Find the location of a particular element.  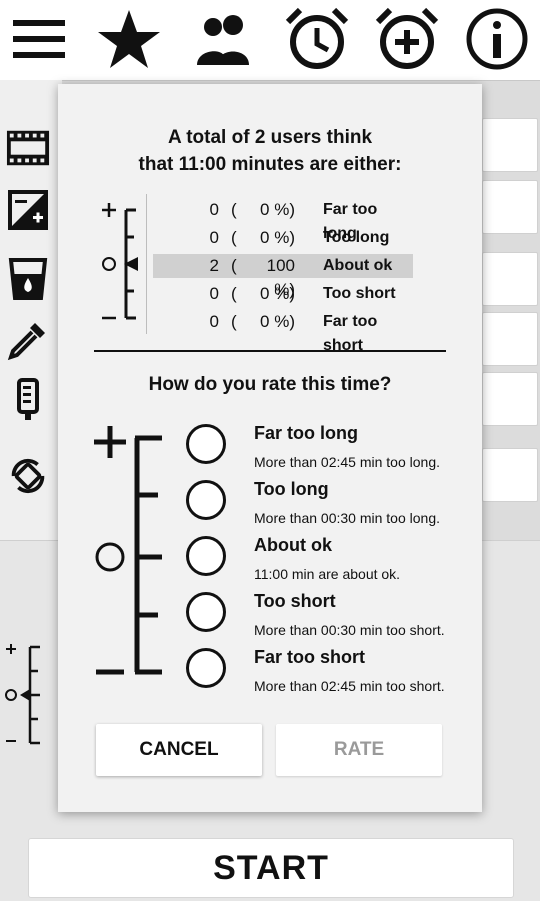

option-title: Far too short is located at coordinates (309, 657).